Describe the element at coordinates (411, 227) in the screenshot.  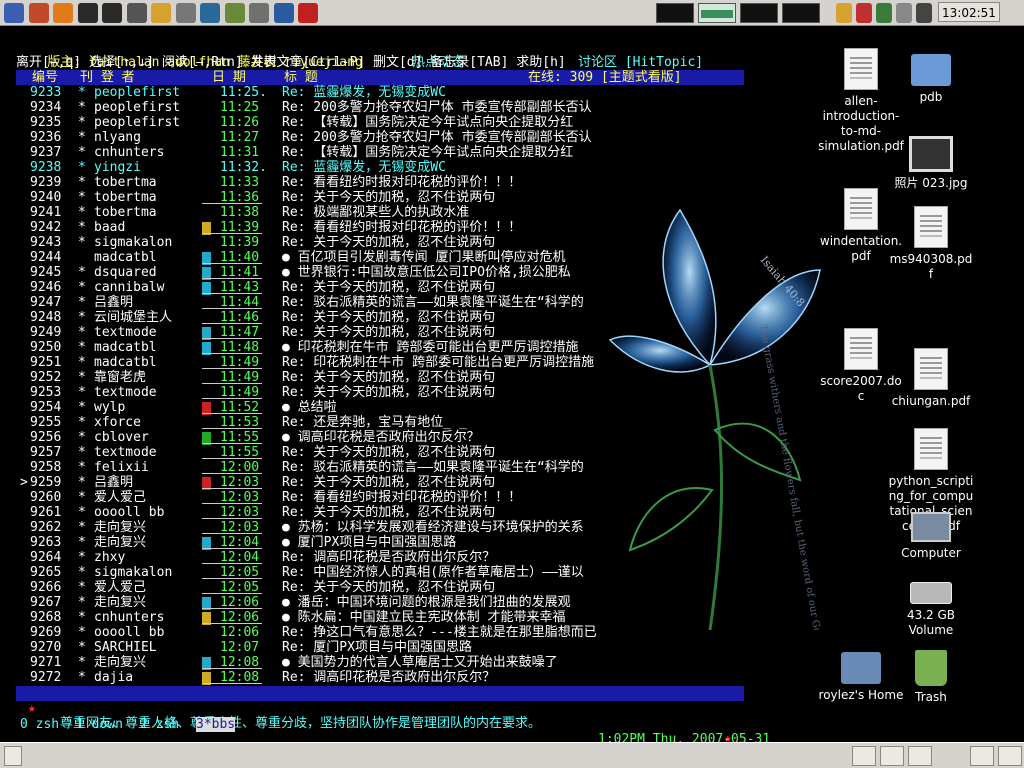
I see `post-row: 9242 * baad 11:39 Re: 看看纽约时报对印花税的评价！！！` at that location.